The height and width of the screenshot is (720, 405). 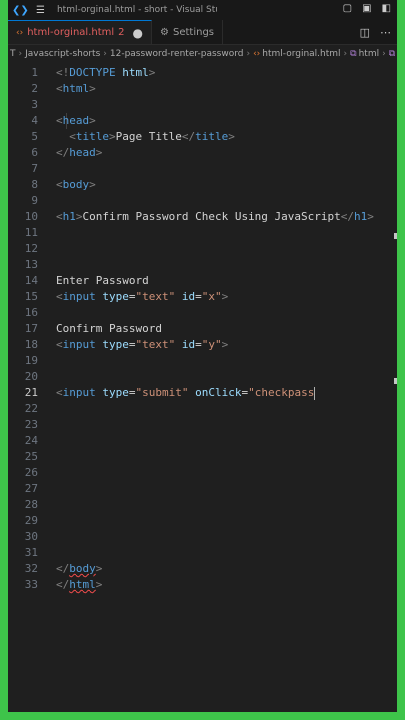 What do you see at coordinates (202, 73) in the screenshot?
I see `code-line: 1 <!DOCTYPE html>` at bounding box center [202, 73].